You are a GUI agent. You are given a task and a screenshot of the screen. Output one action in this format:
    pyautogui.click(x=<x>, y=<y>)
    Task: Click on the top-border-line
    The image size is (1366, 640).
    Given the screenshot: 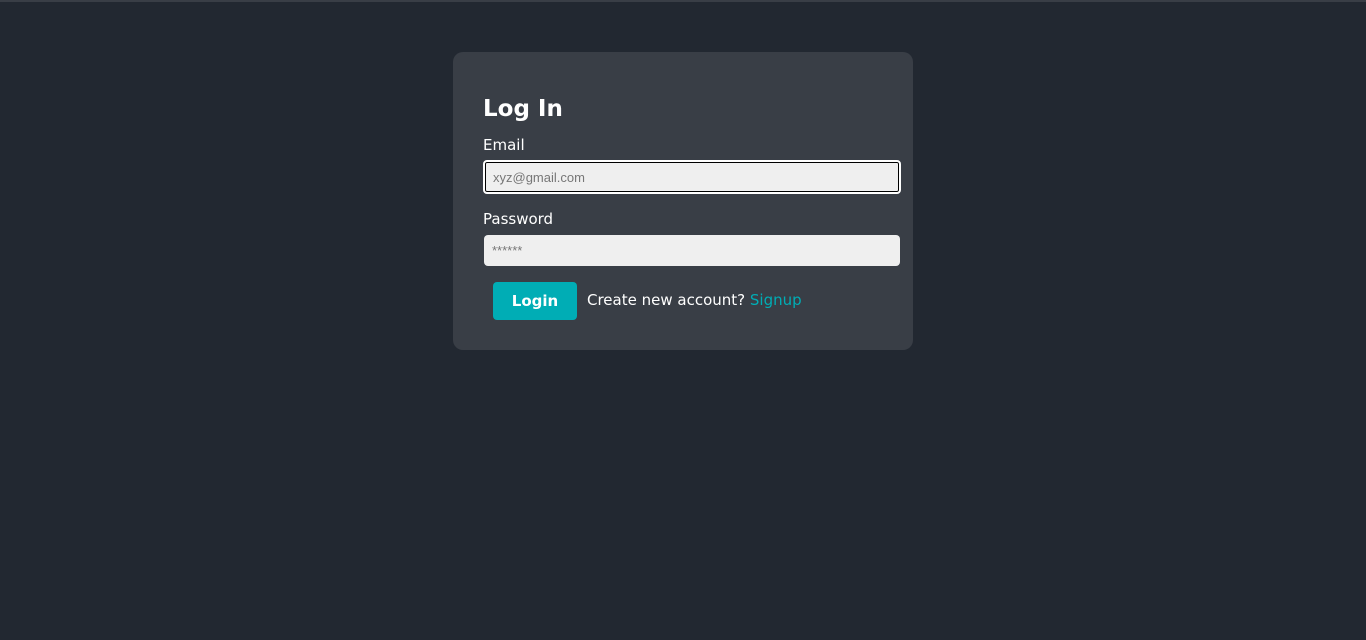 What is the action you would take?
    pyautogui.click(x=683, y=1)
    